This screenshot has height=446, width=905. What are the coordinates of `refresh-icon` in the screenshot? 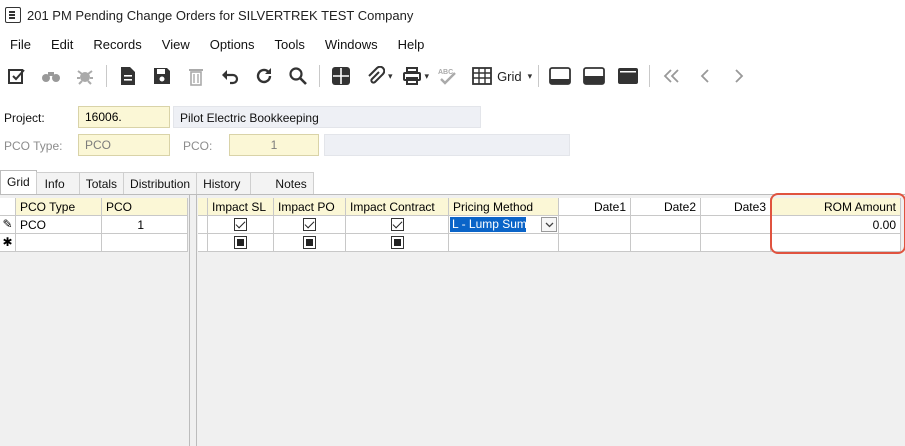 It's located at (264, 76).